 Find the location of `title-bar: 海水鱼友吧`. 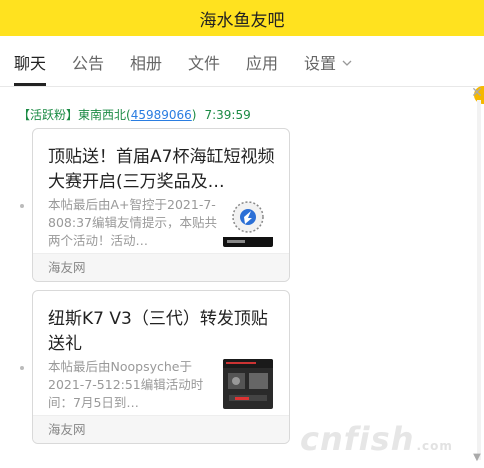

title-bar: 海水鱼友吧 is located at coordinates (242, 18).